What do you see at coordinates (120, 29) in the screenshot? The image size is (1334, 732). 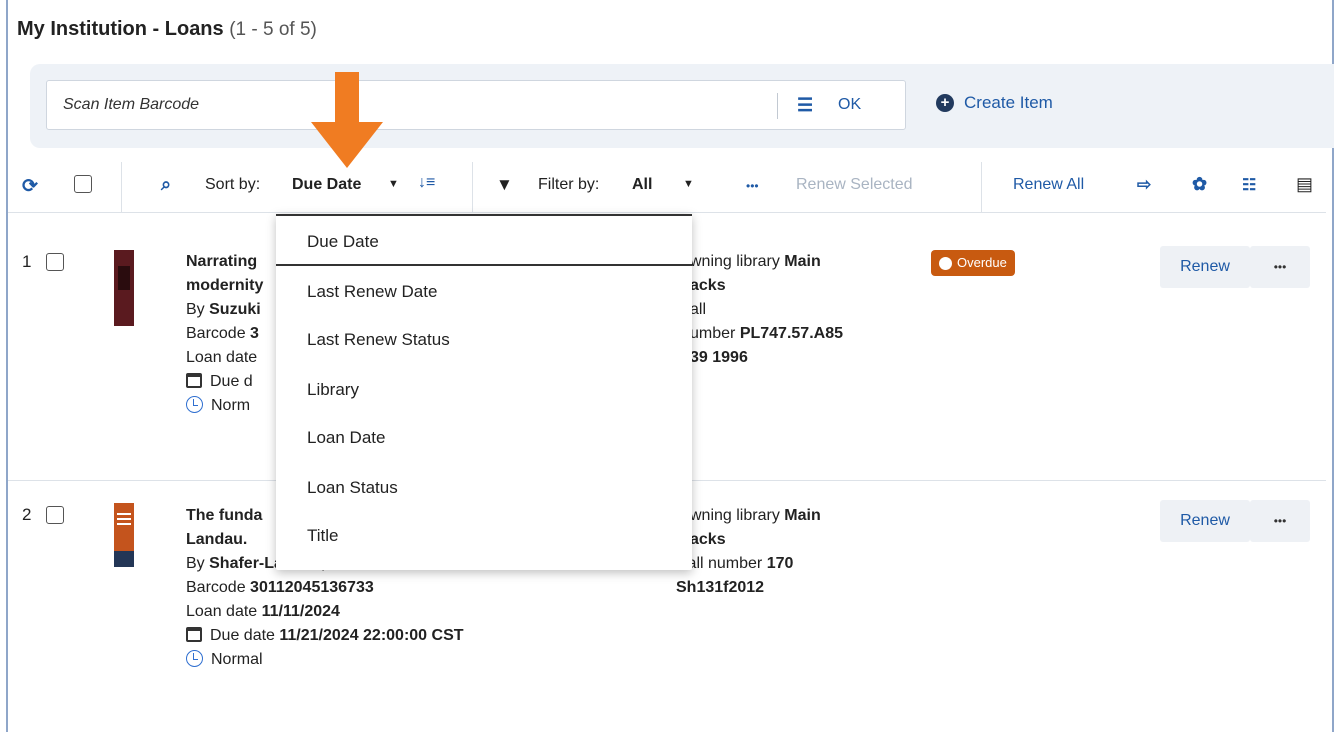 I see `page-title-text: My Institution - Loans` at bounding box center [120, 29].